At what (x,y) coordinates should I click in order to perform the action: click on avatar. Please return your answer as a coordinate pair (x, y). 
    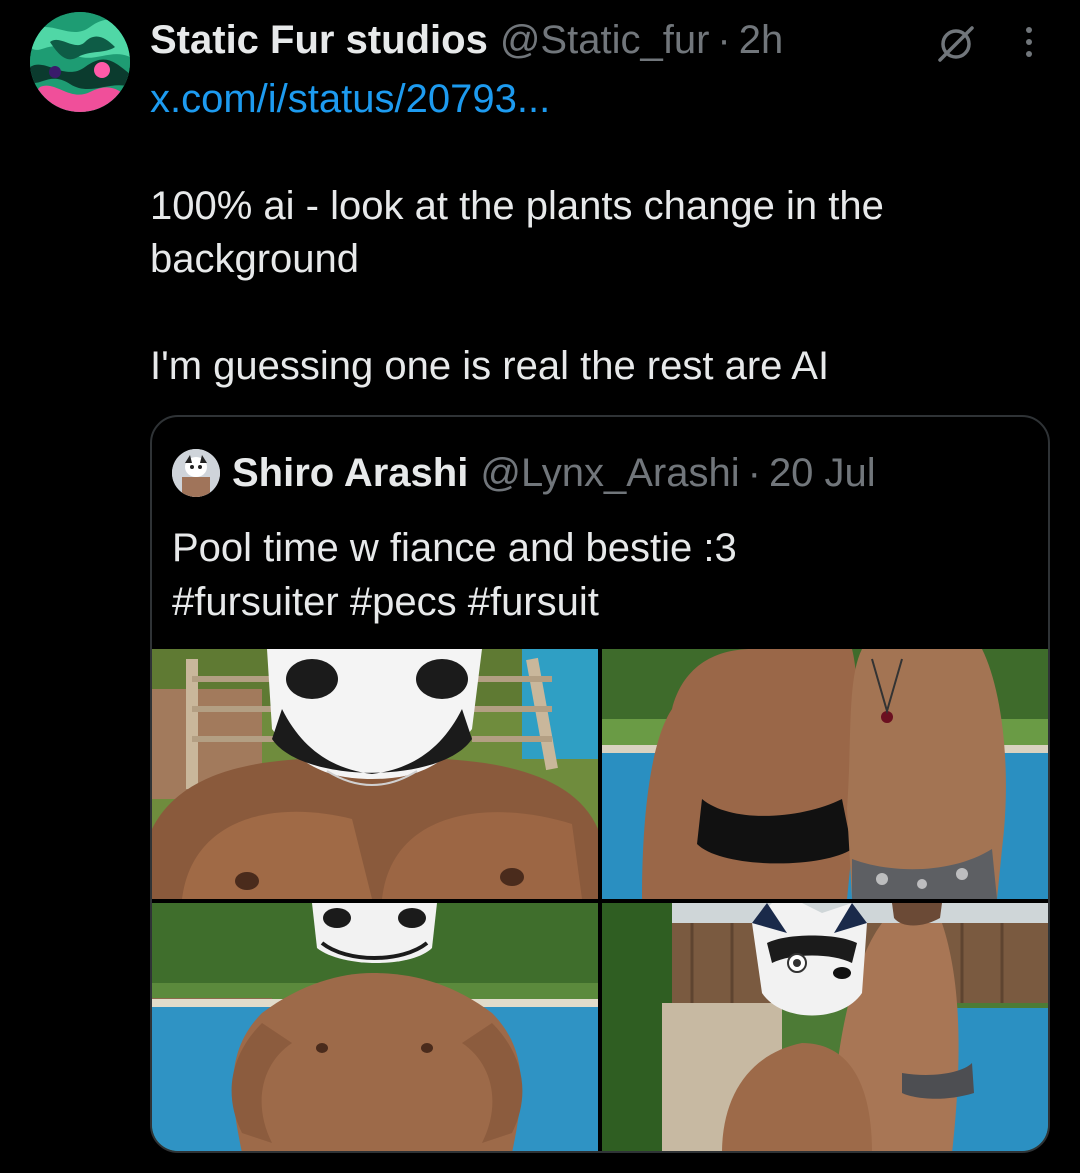
    Looking at the image, I should click on (80, 62).